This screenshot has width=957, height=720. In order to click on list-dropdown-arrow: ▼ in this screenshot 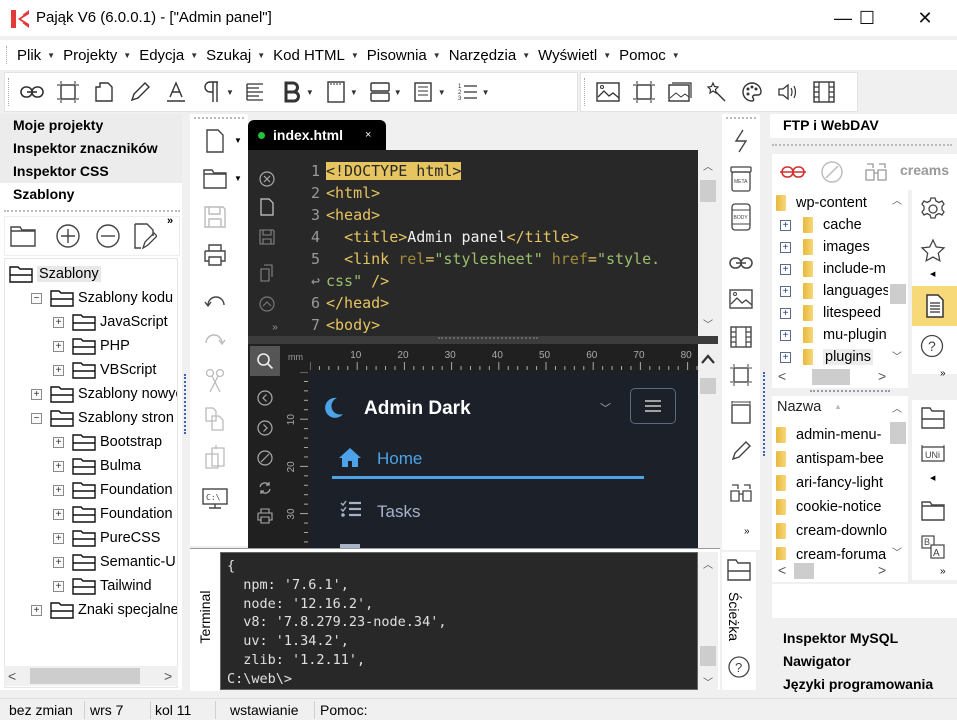, I will do `click(442, 92)`.